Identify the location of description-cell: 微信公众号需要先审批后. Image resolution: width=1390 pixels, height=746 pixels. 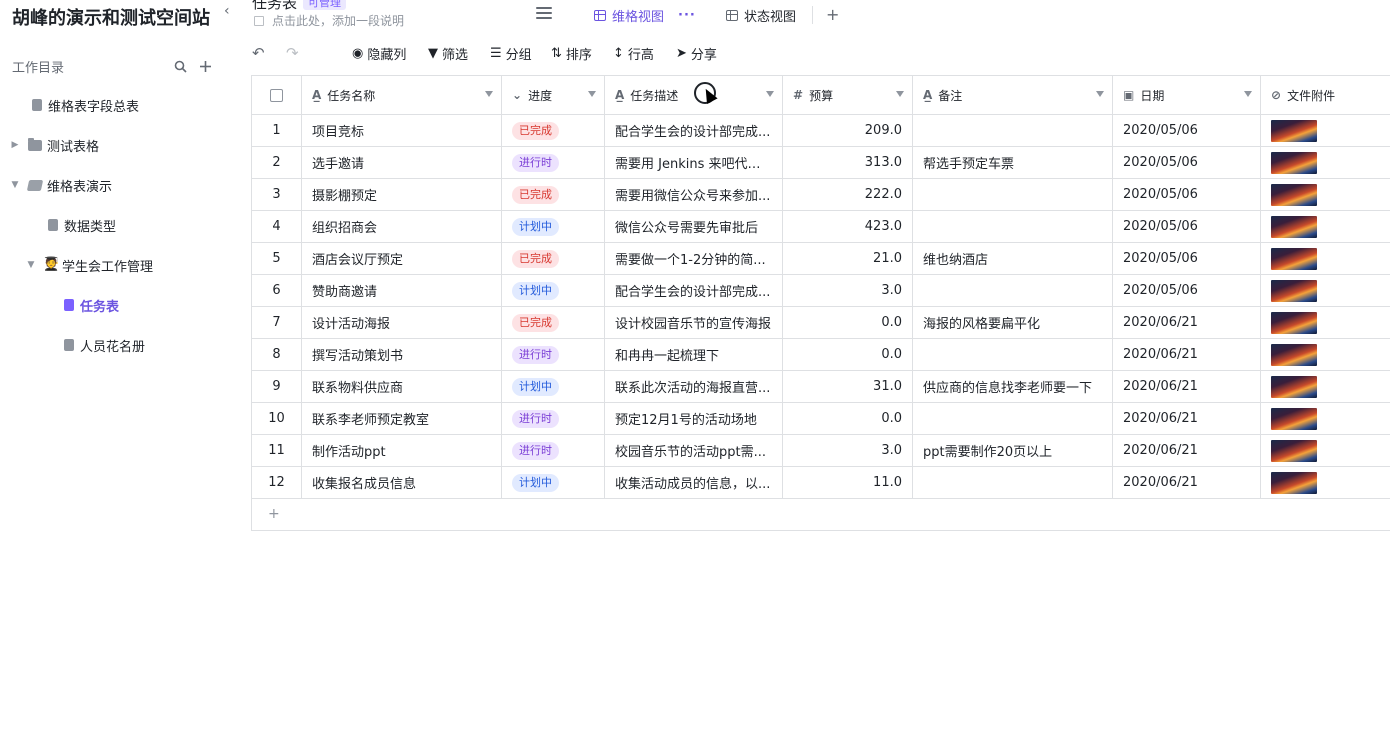
(694, 226).